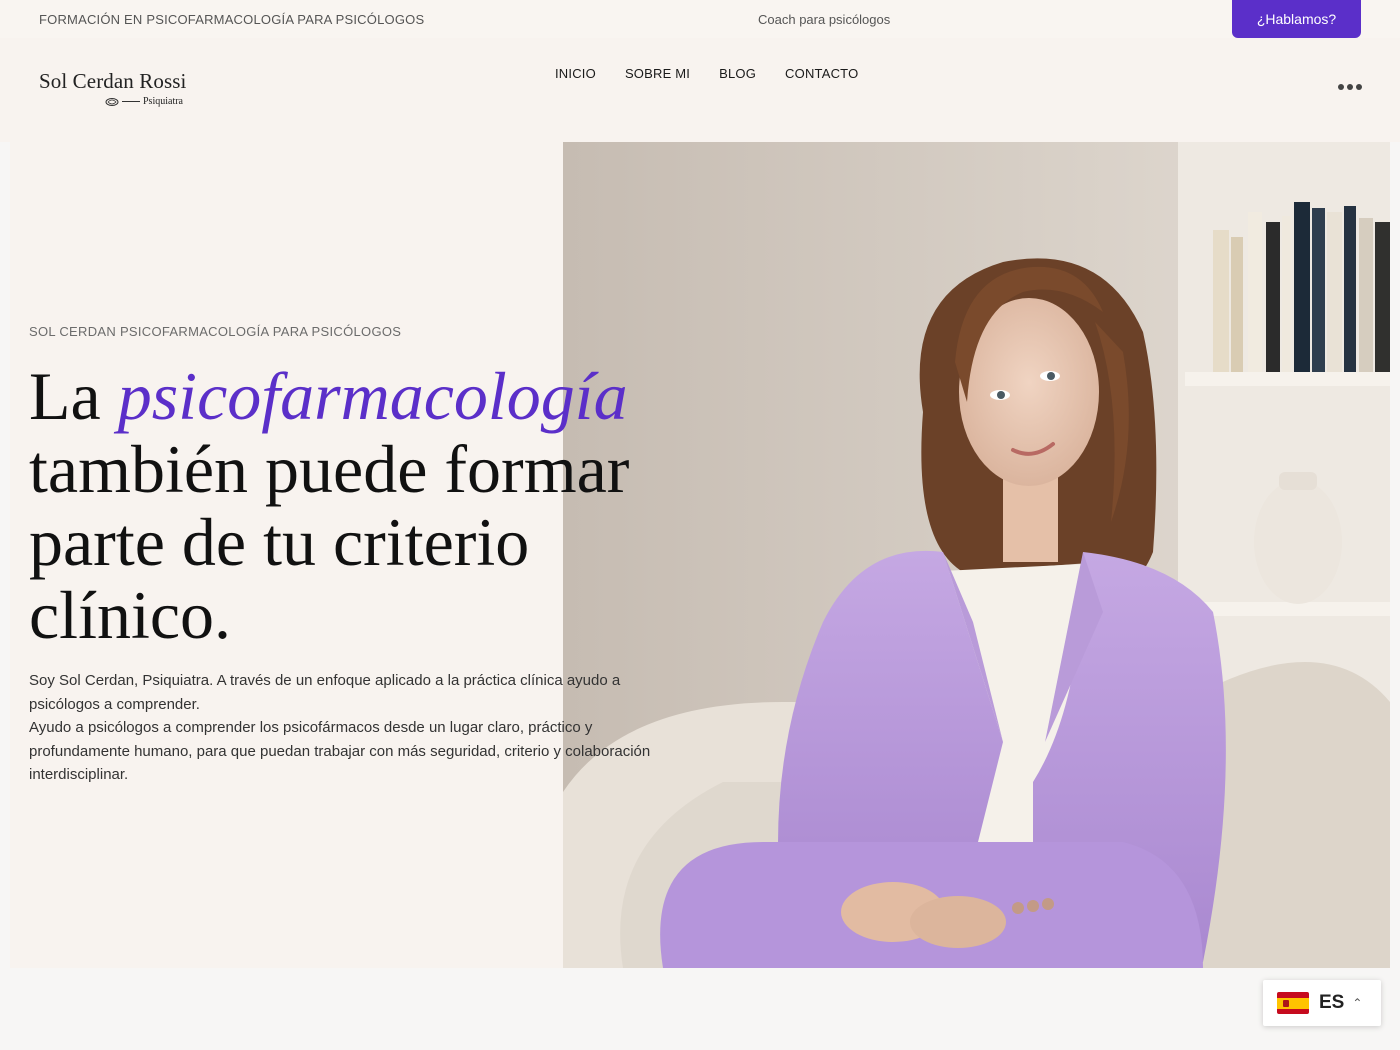  What do you see at coordinates (1296, 19) in the screenshot?
I see `contact-cta-button: ¿Hablamos?` at bounding box center [1296, 19].